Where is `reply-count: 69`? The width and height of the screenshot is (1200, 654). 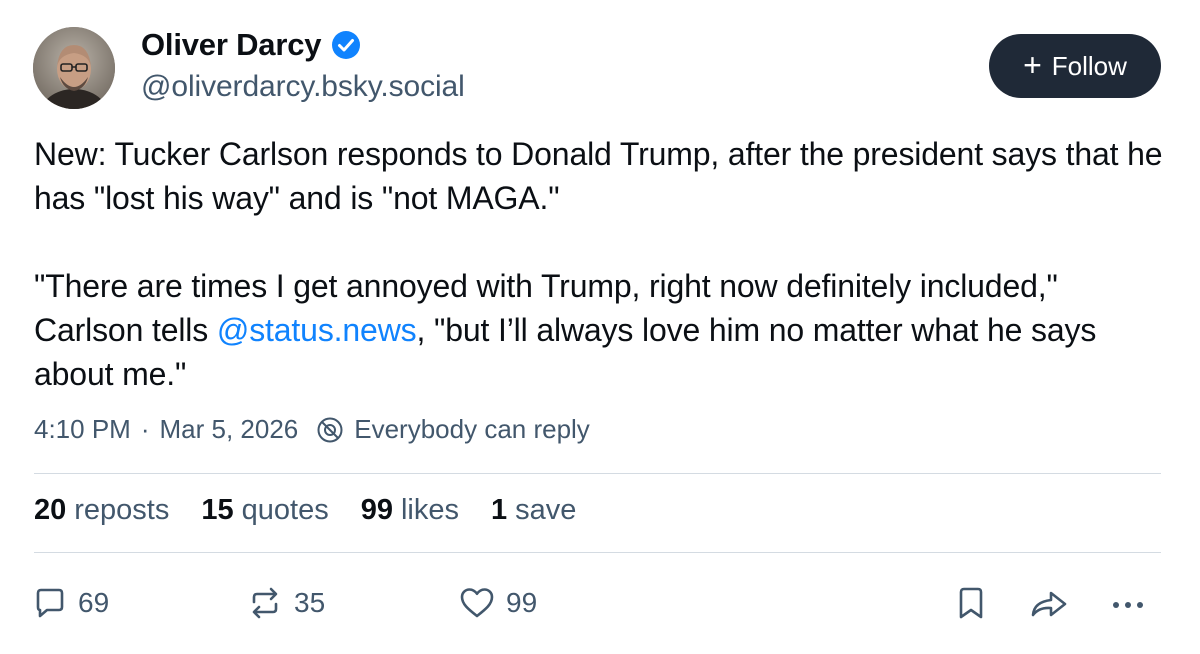
reply-count: 69 is located at coordinates (94, 602).